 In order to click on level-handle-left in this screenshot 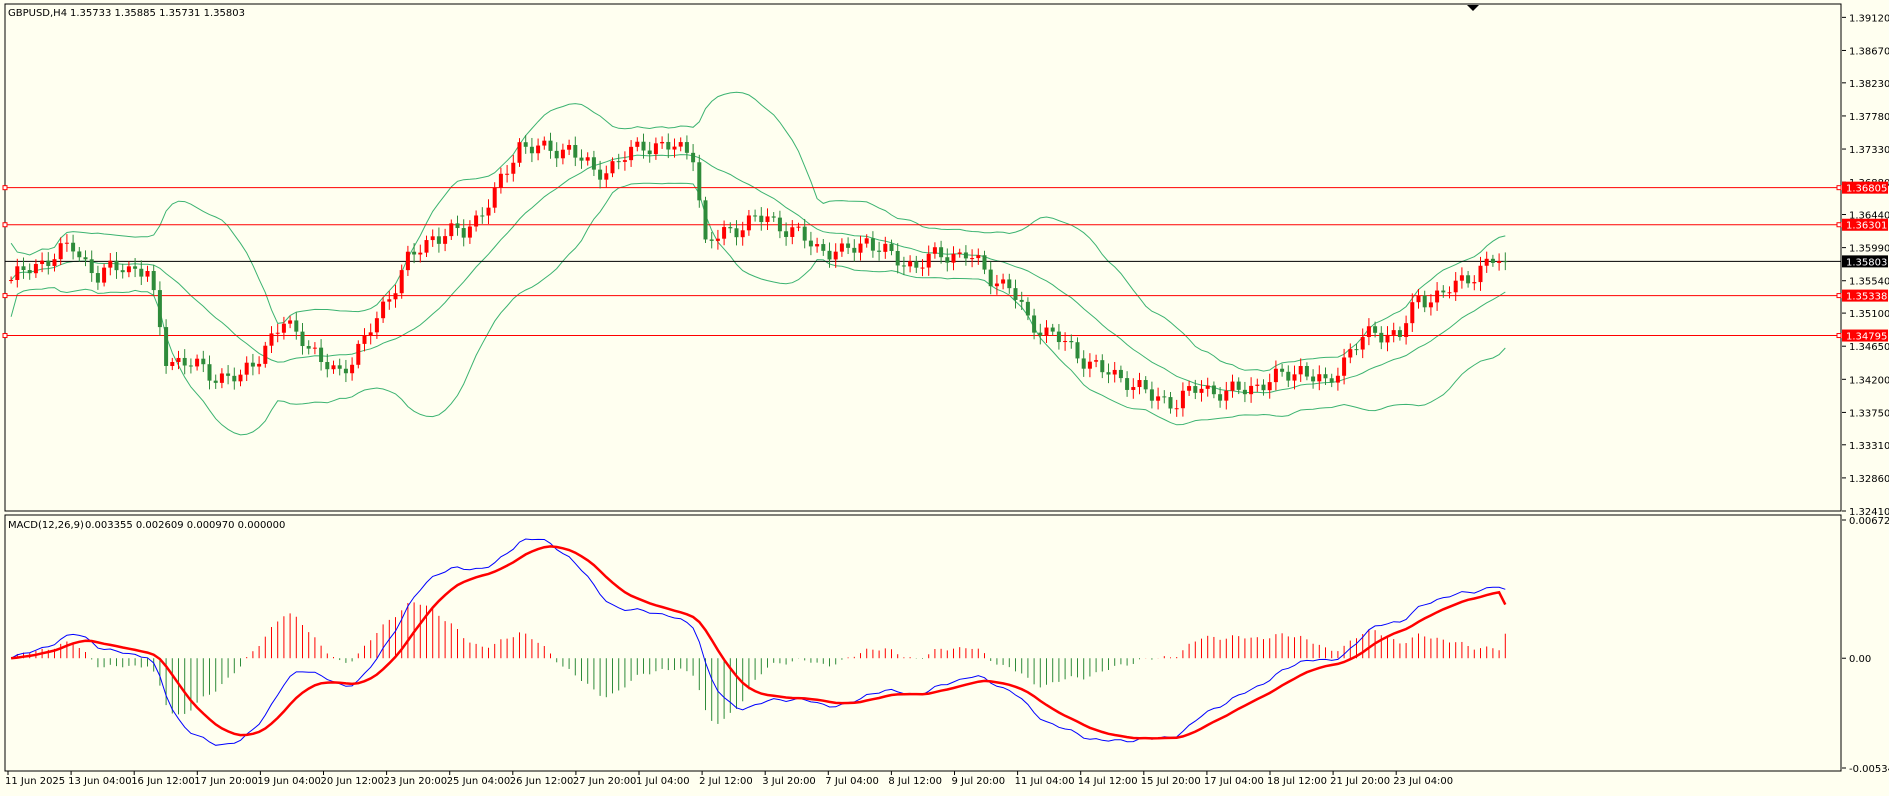, I will do `click(5, 336)`.